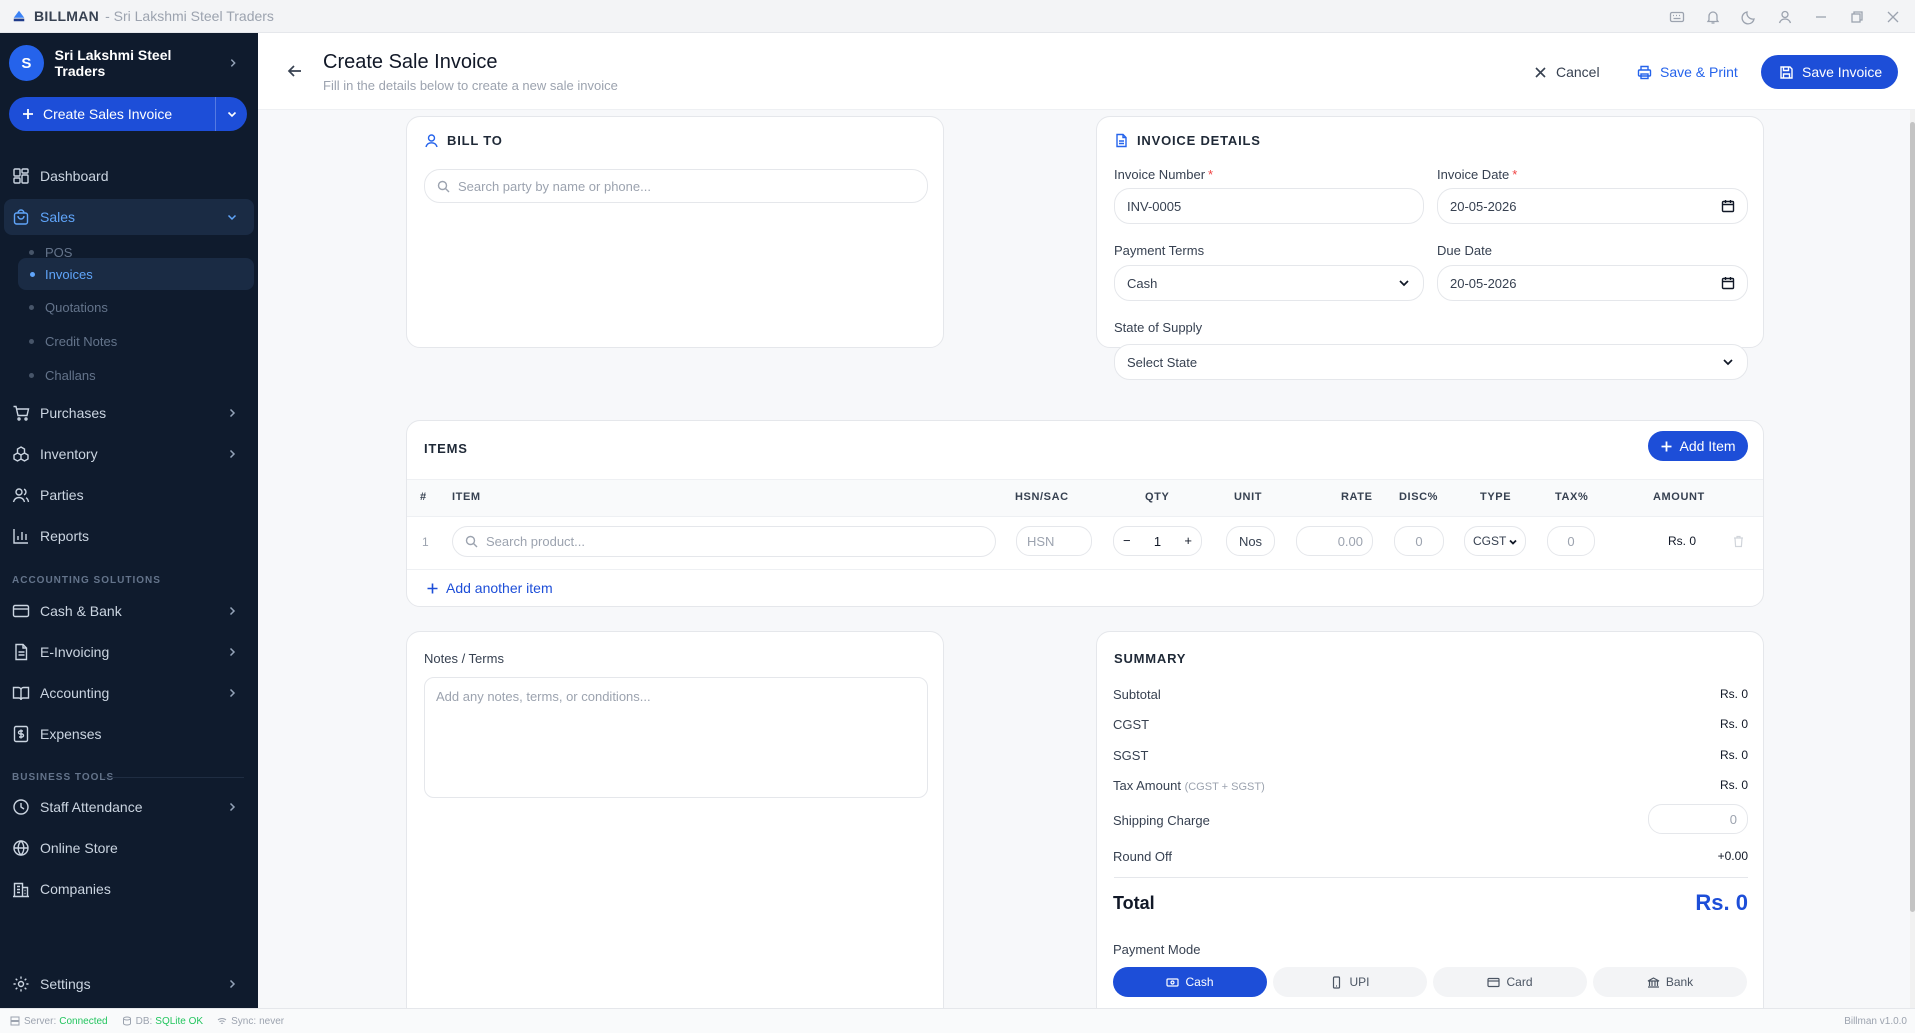 The image size is (1915, 1033). What do you see at coordinates (76, 307) in the screenshot?
I see `sidebar-subitem-label: Quotations` at bounding box center [76, 307].